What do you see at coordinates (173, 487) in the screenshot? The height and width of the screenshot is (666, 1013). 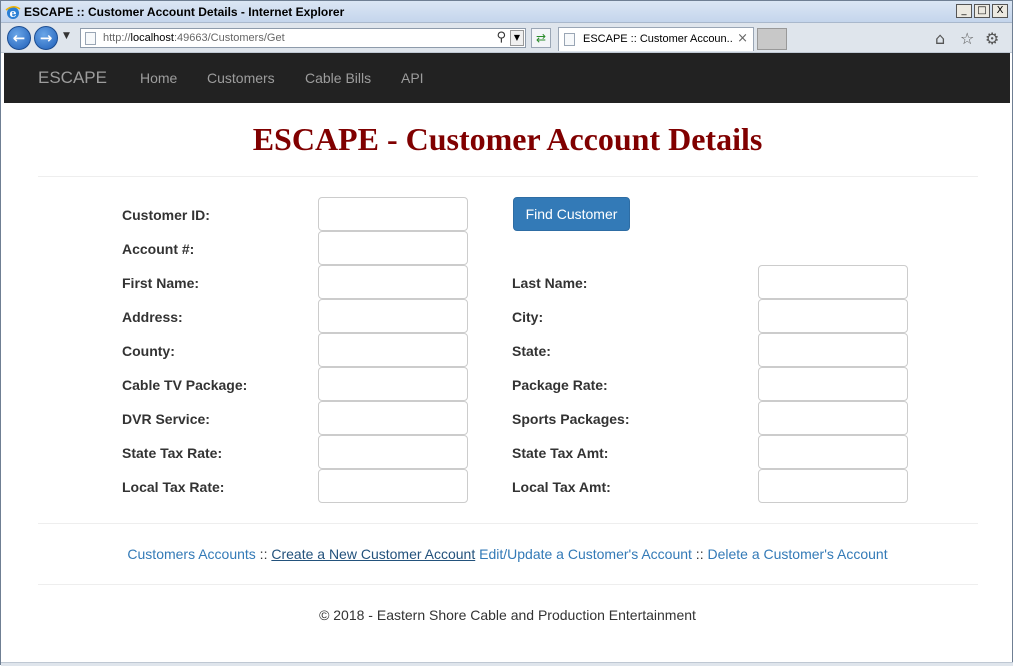 I see `local-tax-rate-label: Local Tax Rate:` at bounding box center [173, 487].